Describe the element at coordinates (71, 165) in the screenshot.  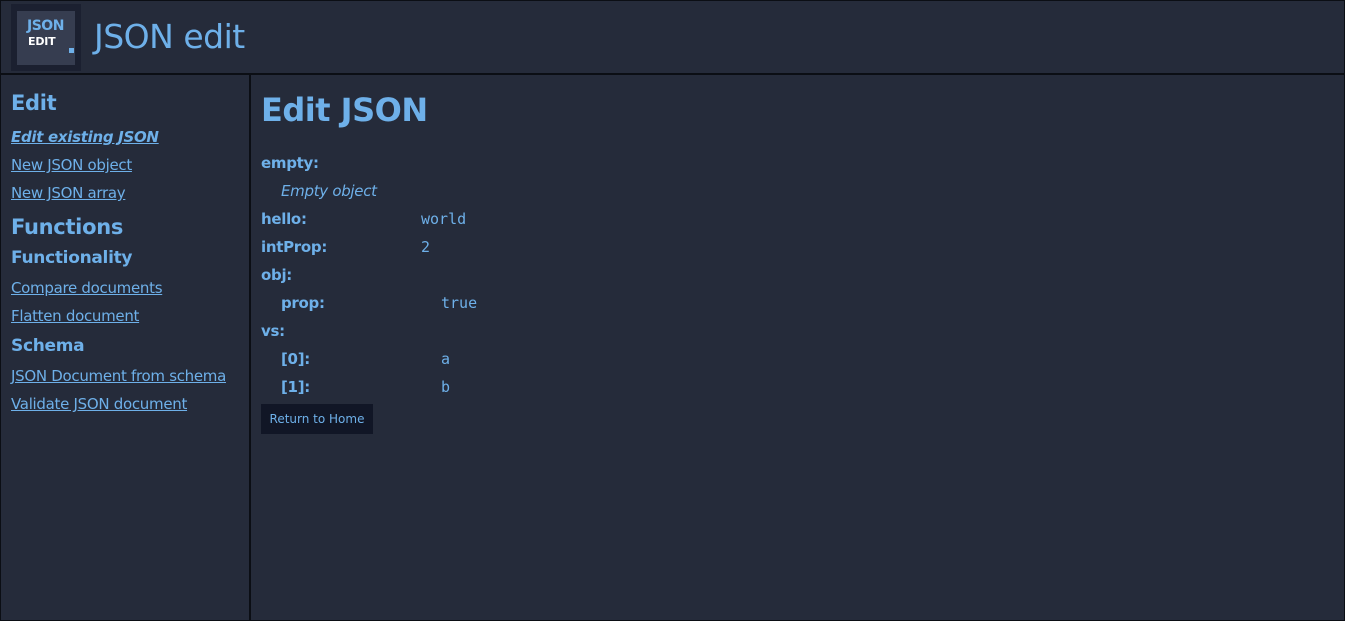
I see `sidebar-link-new-json-object: New JSON object` at that location.